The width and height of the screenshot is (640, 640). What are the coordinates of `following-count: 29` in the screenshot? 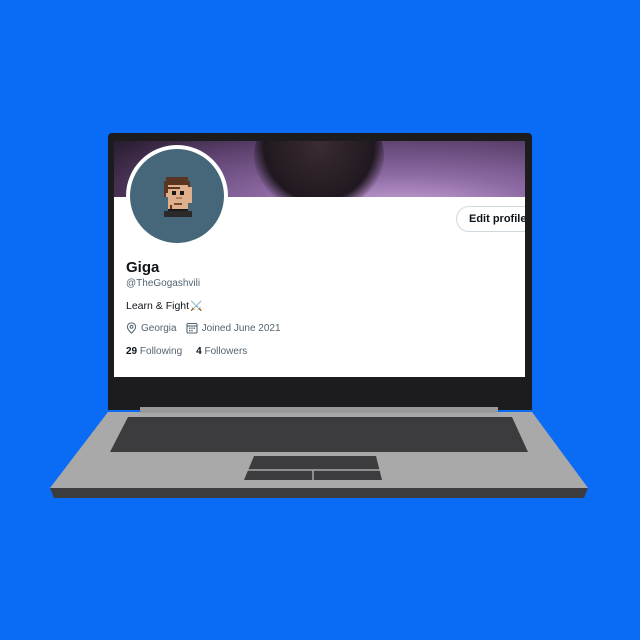 It's located at (132, 351).